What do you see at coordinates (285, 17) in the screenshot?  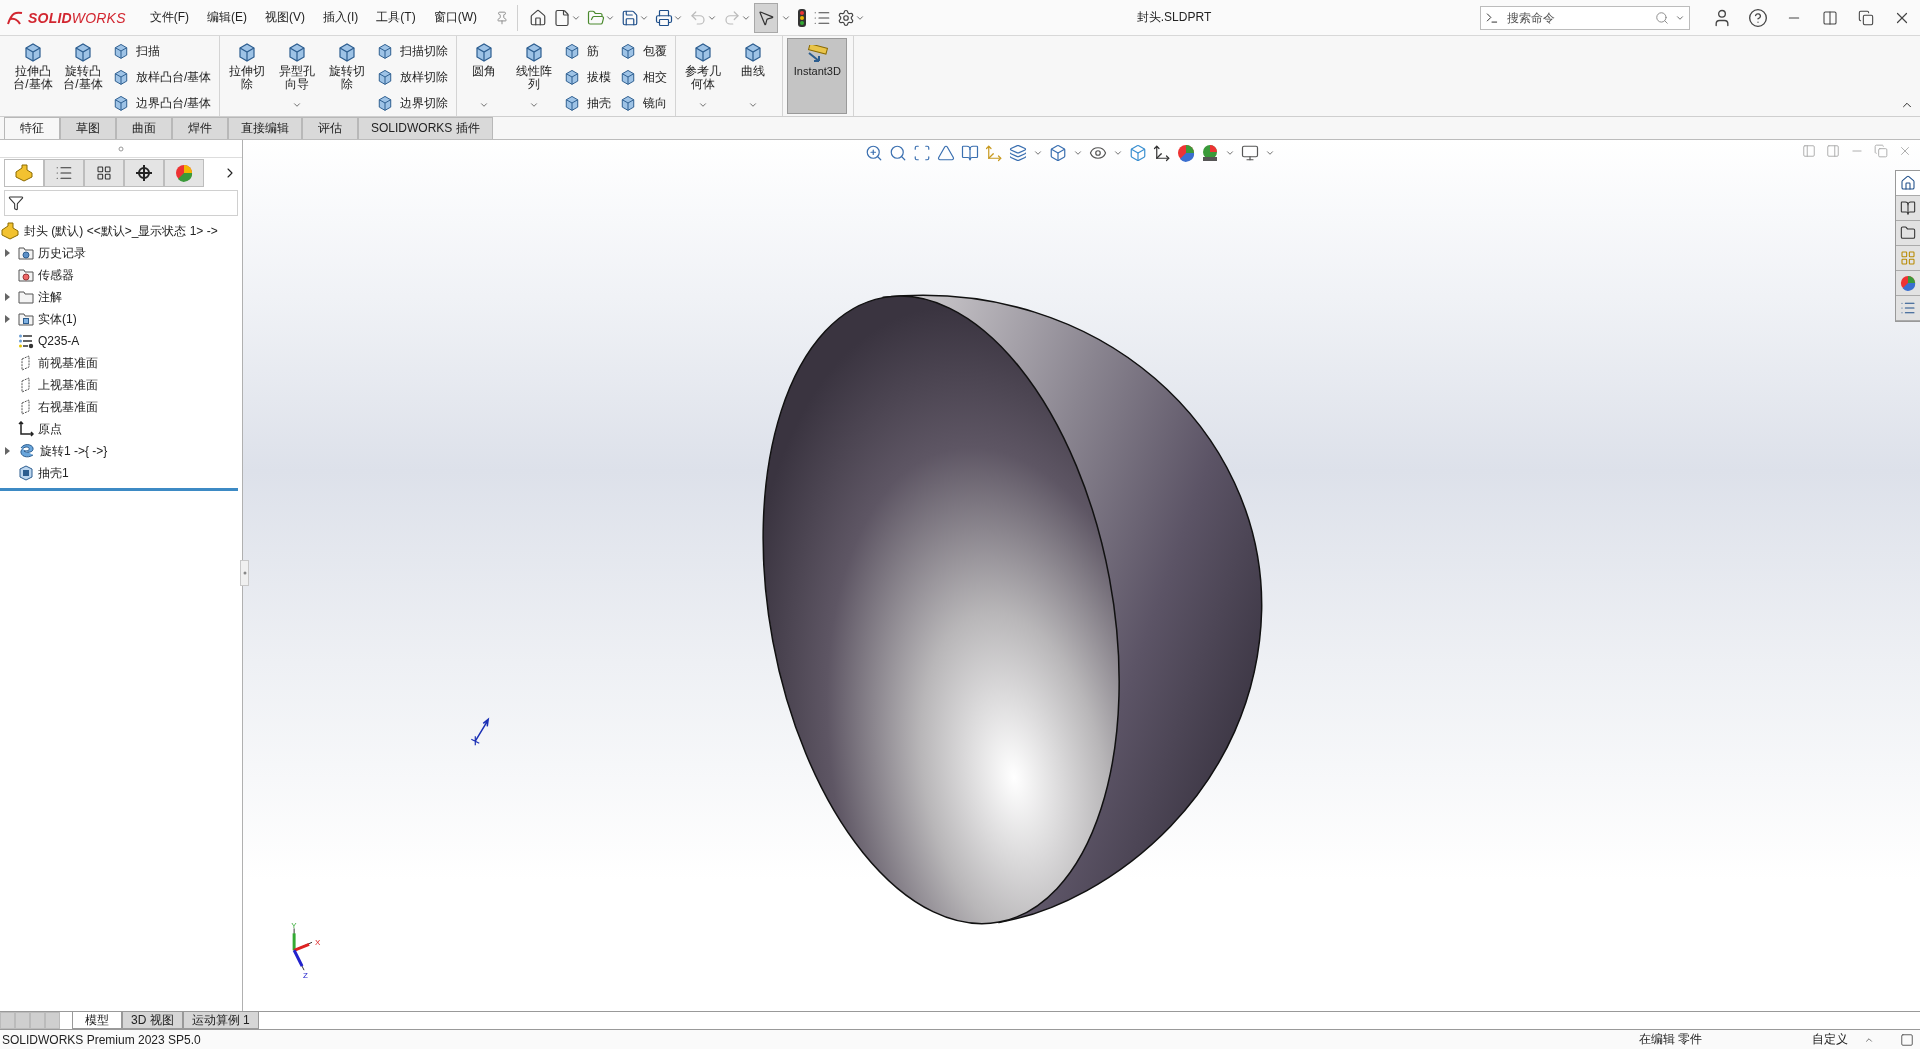 I see `menu-item: 视图(V)` at bounding box center [285, 17].